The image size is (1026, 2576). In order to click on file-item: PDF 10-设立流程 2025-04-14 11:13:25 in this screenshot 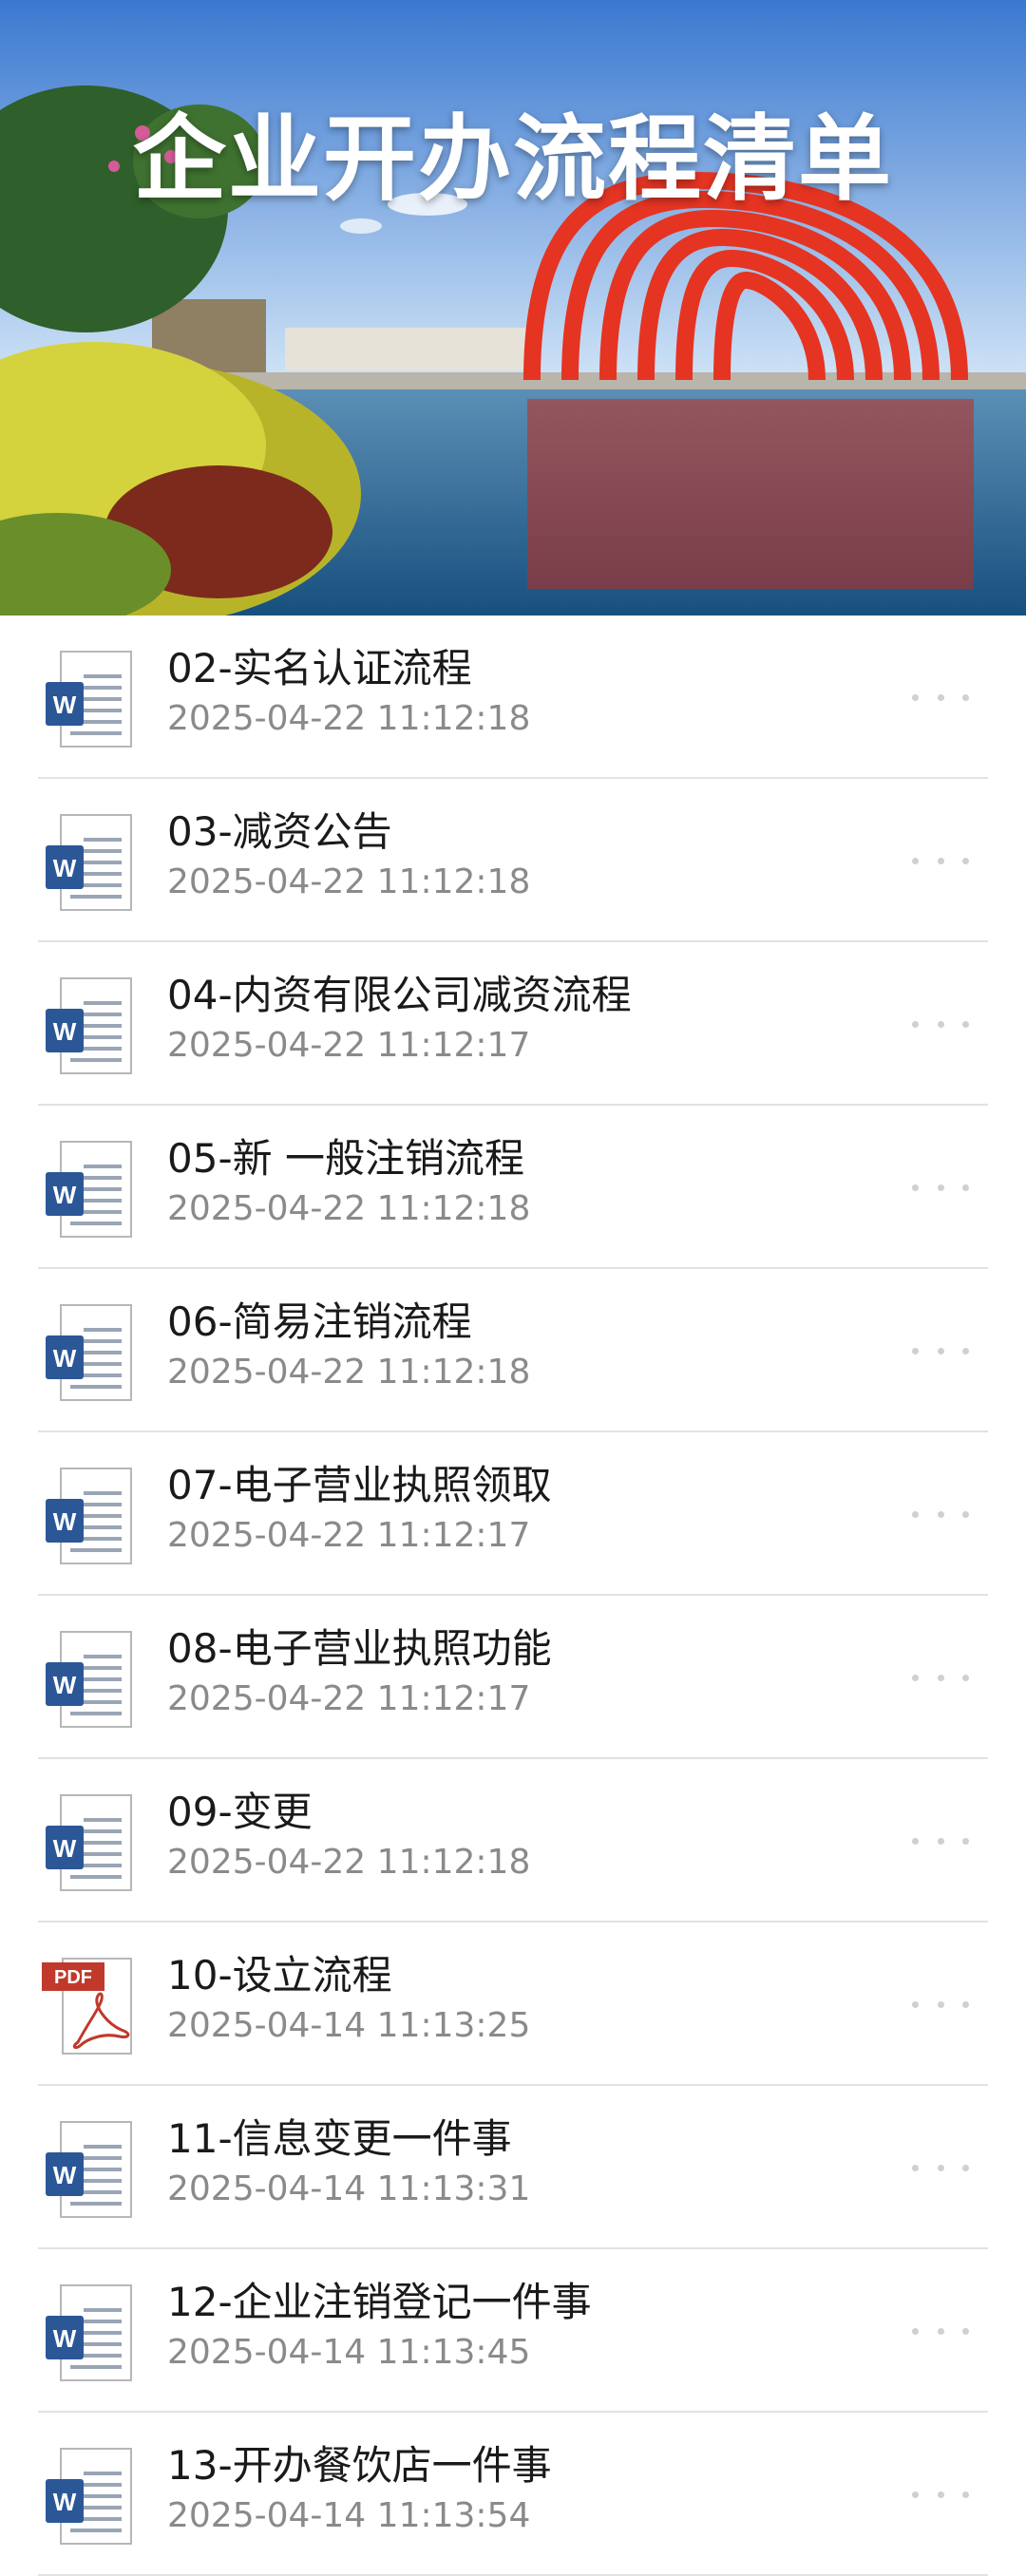, I will do `click(513, 2004)`.